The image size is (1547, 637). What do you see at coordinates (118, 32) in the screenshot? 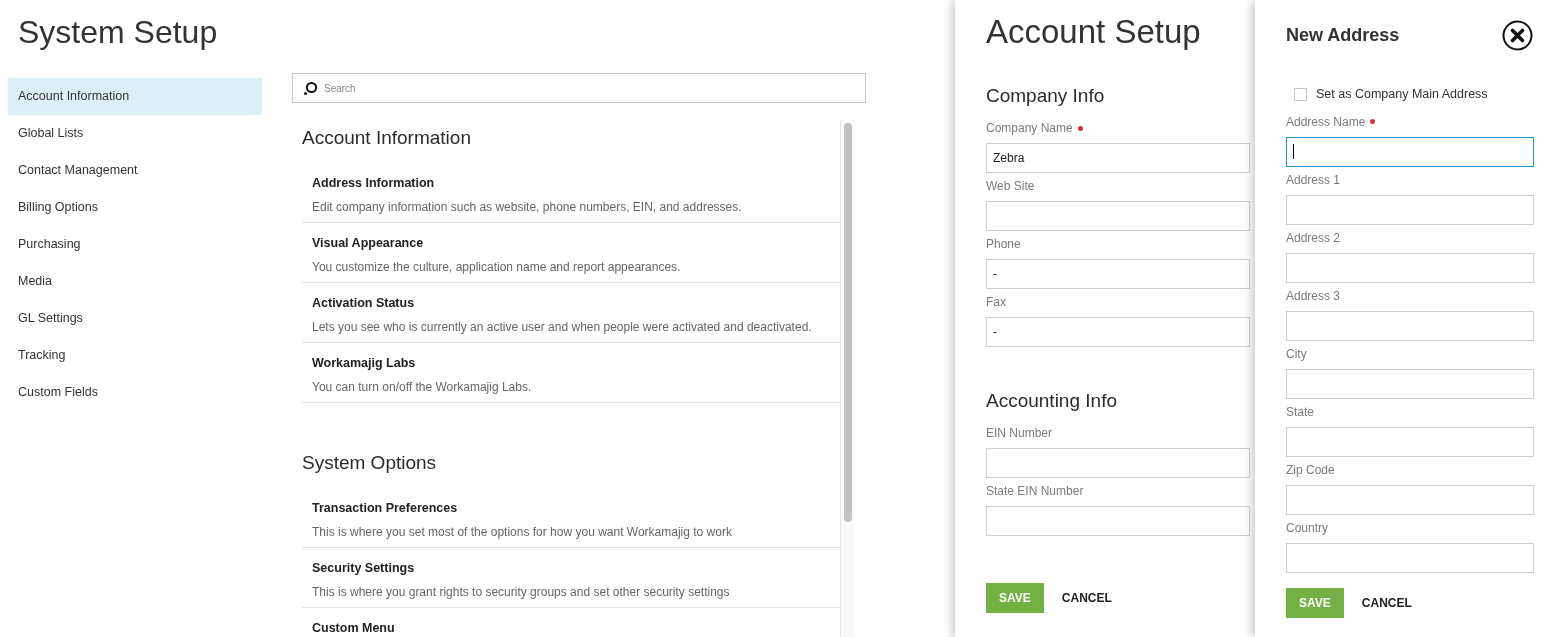
I see `page-title: System Setup` at bounding box center [118, 32].